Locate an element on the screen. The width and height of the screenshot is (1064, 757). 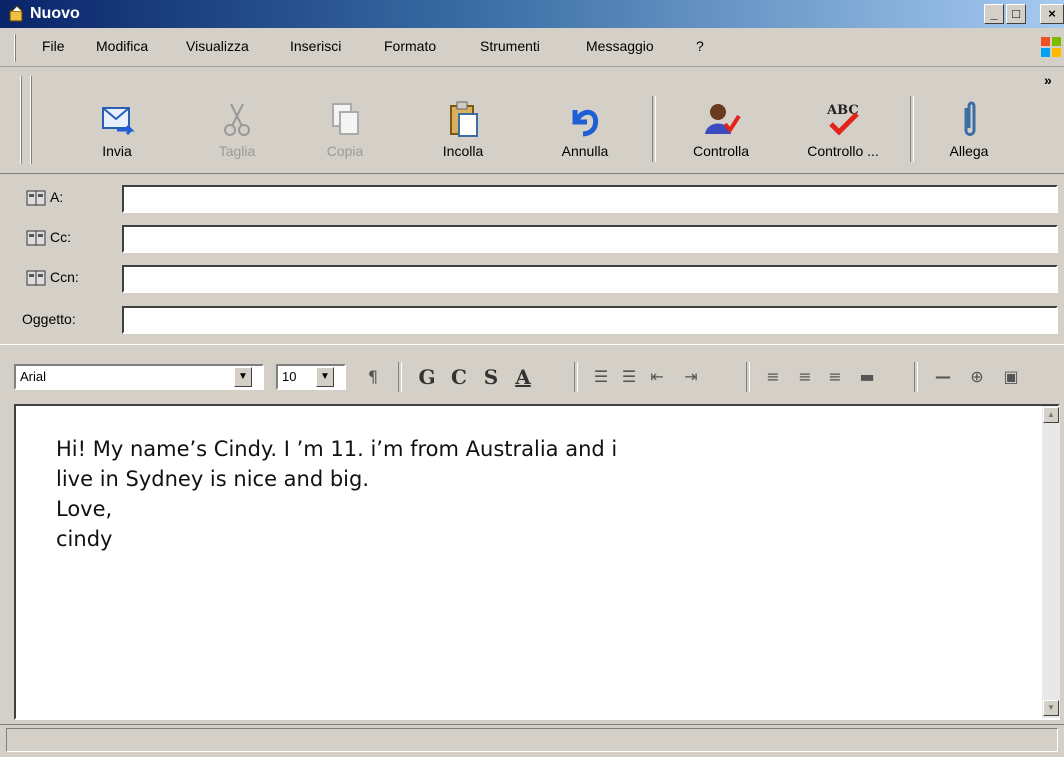
paperclip-icon is located at coordinates (969, 120).